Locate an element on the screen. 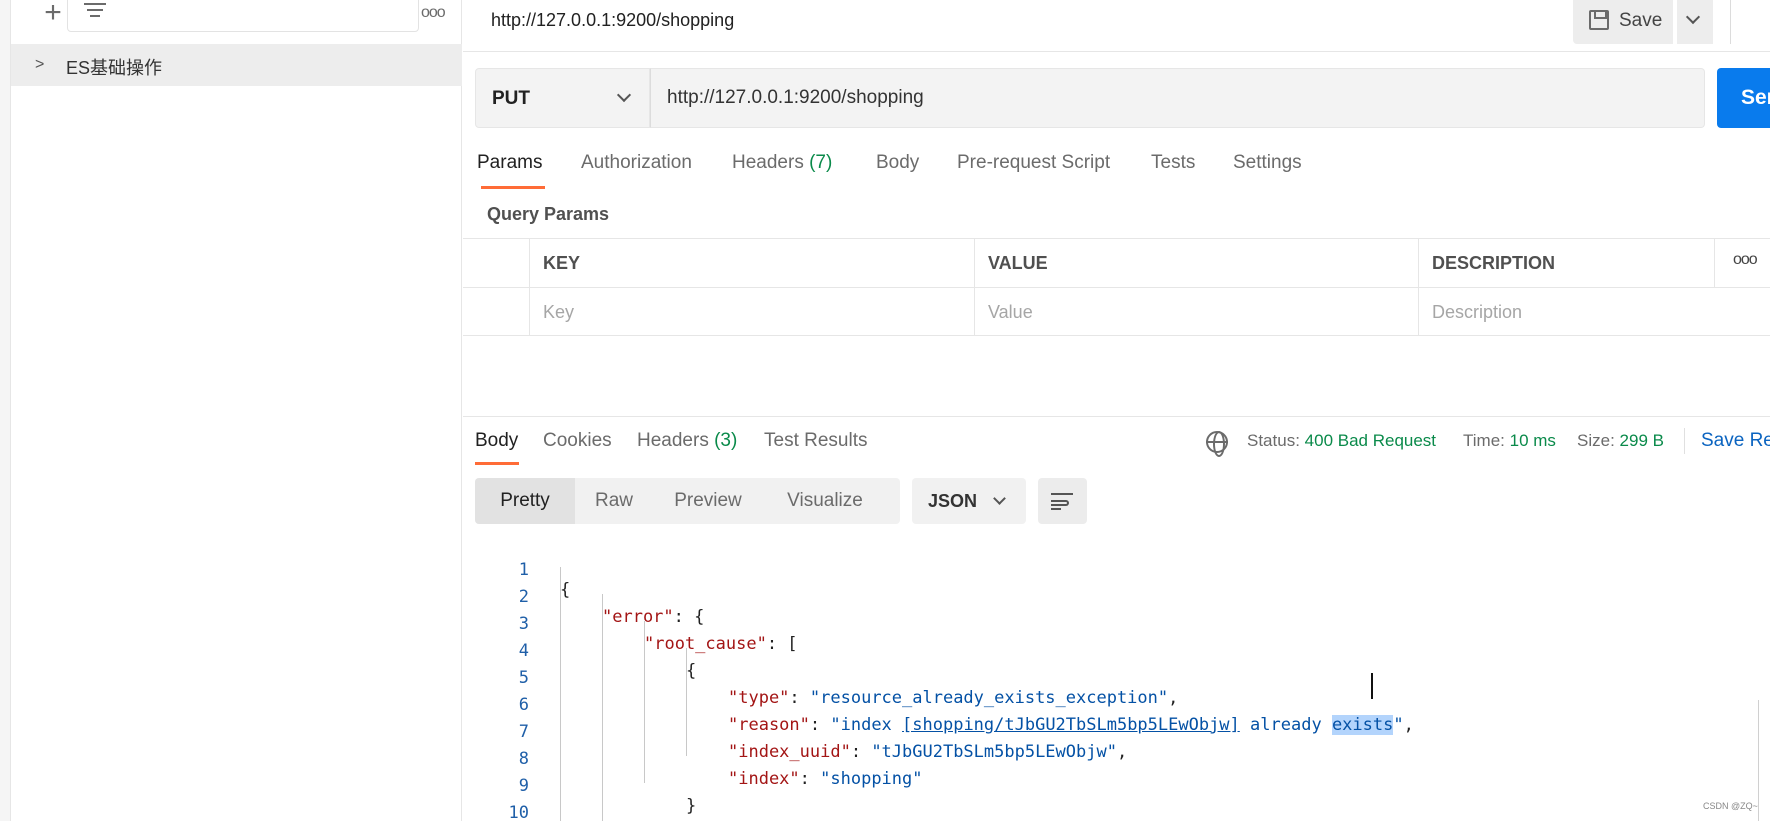 This screenshot has width=1770, height=821. code-line: 4 { is located at coordinates (1116, 651).